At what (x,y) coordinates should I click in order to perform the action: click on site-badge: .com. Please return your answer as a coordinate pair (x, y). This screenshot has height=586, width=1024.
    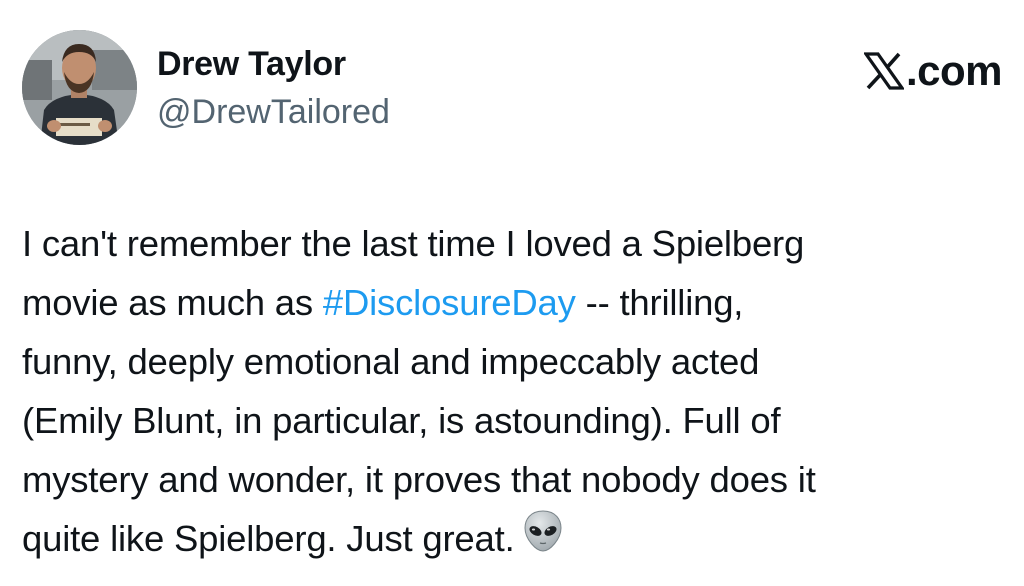
    Looking at the image, I should click on (933, 71).